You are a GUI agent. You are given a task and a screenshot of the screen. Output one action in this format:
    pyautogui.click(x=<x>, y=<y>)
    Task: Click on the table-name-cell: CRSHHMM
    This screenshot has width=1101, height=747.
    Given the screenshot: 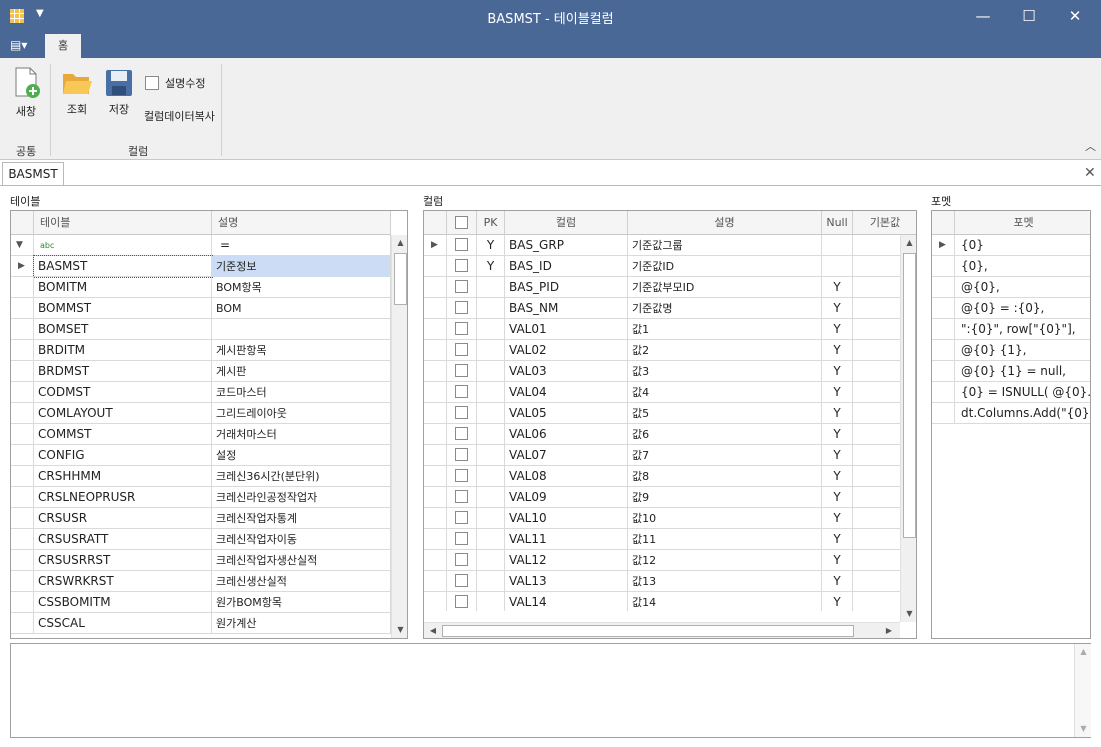 What is the action you would take?
    pyautogui.click(x=123, y=476)
    